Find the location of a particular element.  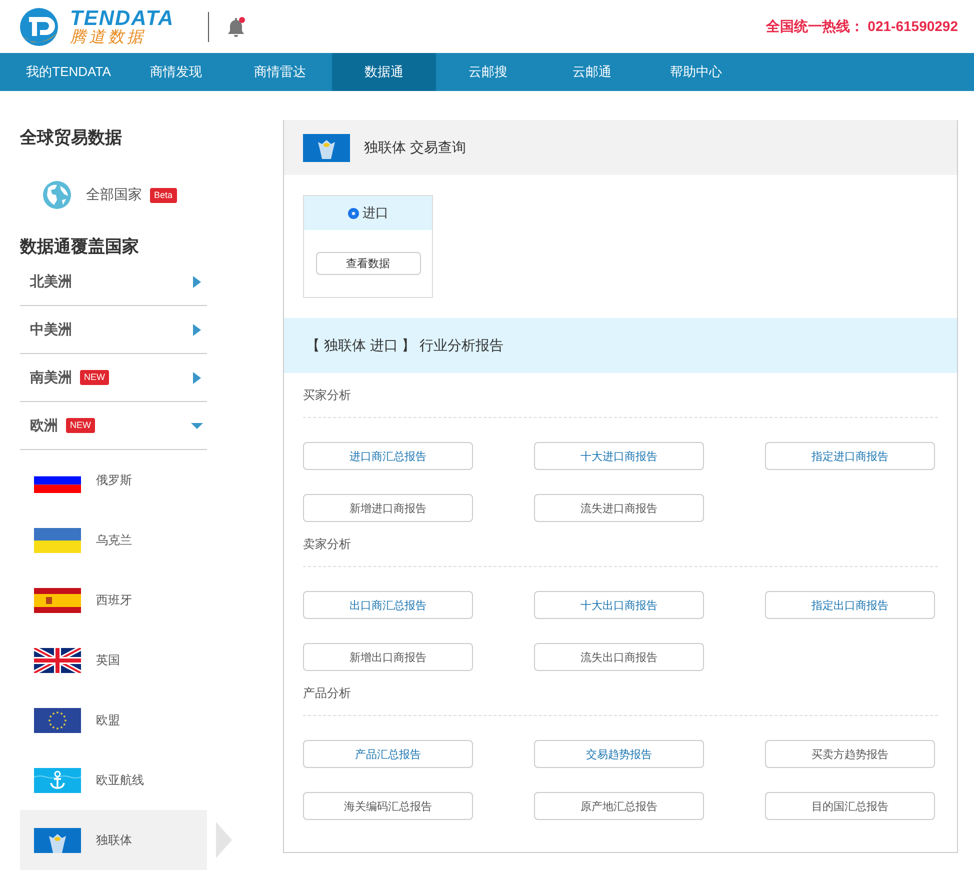

nav-tab: 帮助中心 is located at coordinates (696, 72).